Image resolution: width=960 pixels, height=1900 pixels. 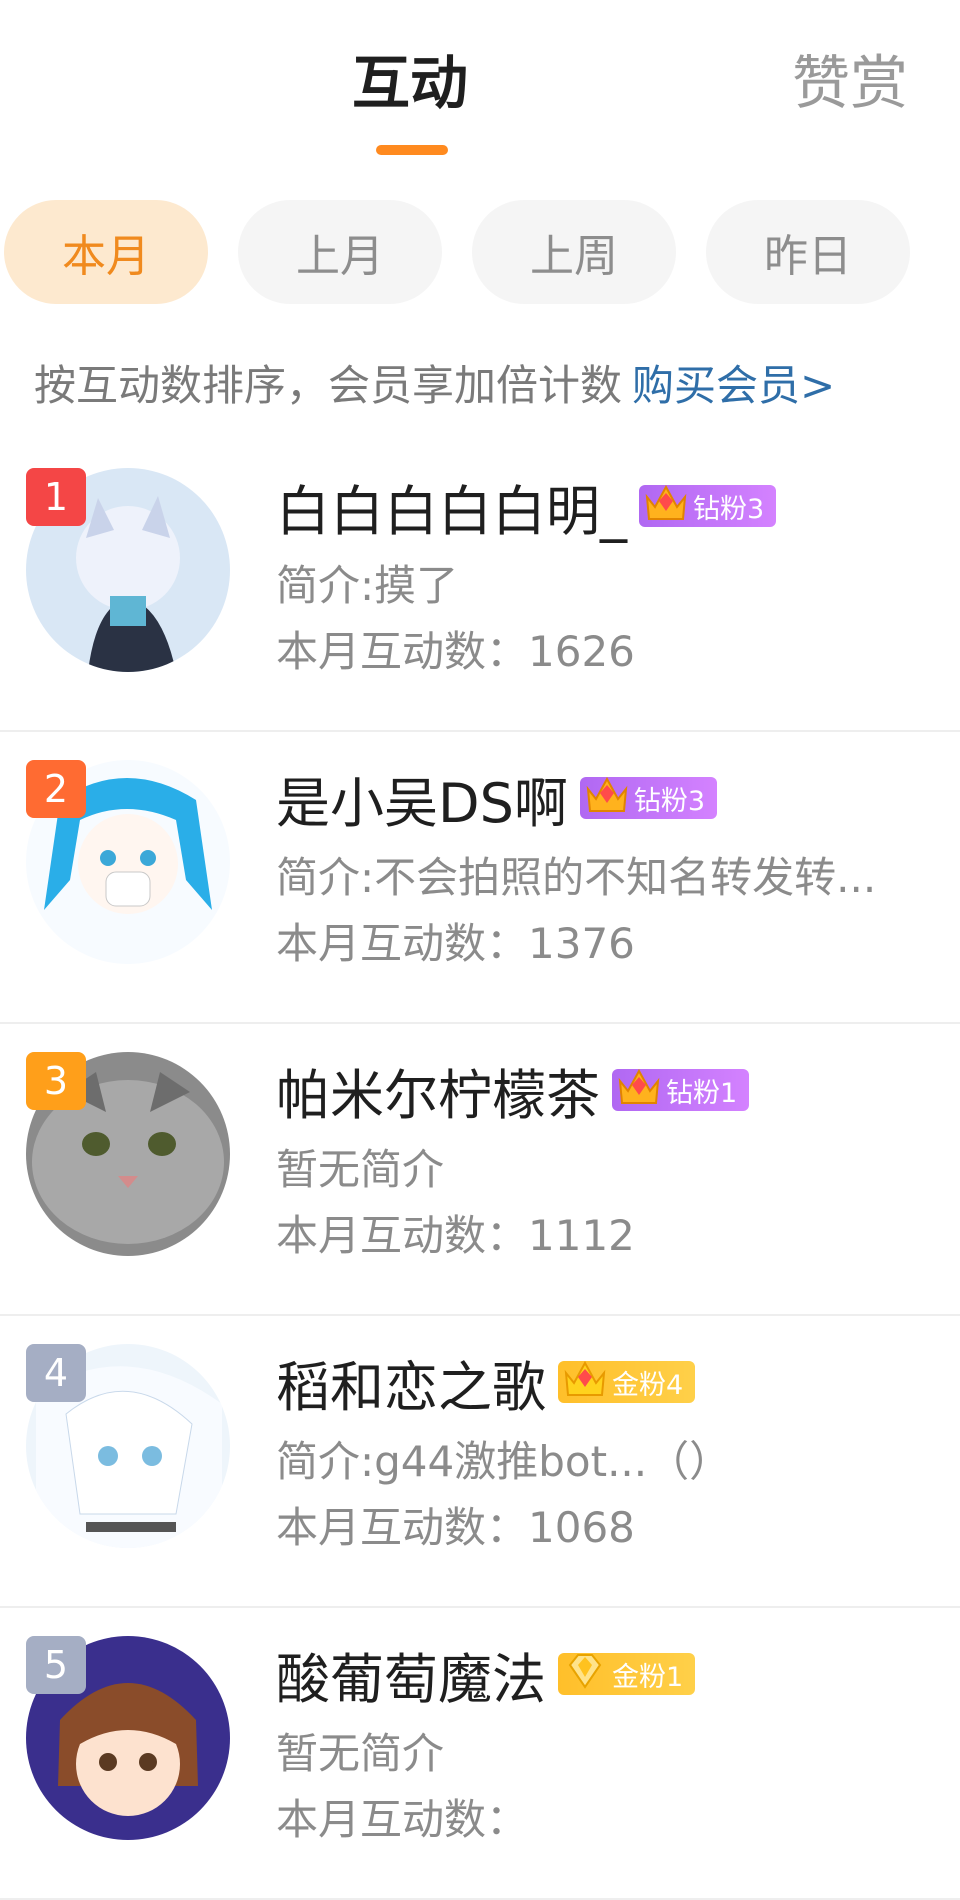 I want to click on interaction-count: 本月互动数：, so click(x=402, y=1819).